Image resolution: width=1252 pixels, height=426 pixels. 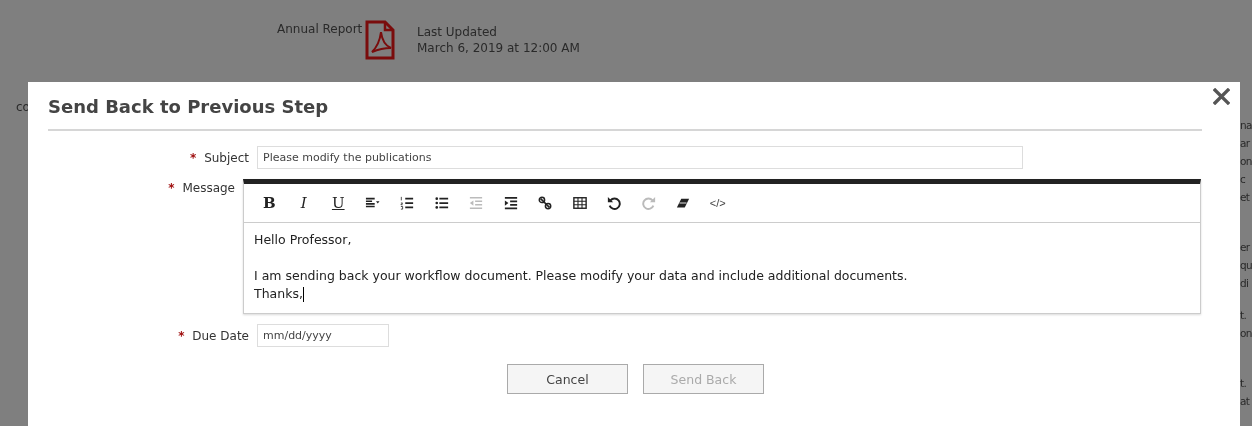 I want to click on message-line: Hello Professor,, so click(x=303, y=240).